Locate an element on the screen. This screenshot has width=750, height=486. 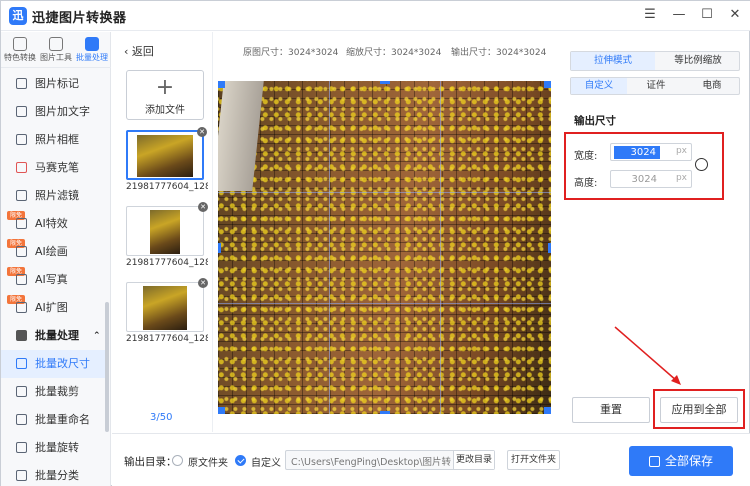
save-all-button: 全部保存 is located at coordinates (681, 461).